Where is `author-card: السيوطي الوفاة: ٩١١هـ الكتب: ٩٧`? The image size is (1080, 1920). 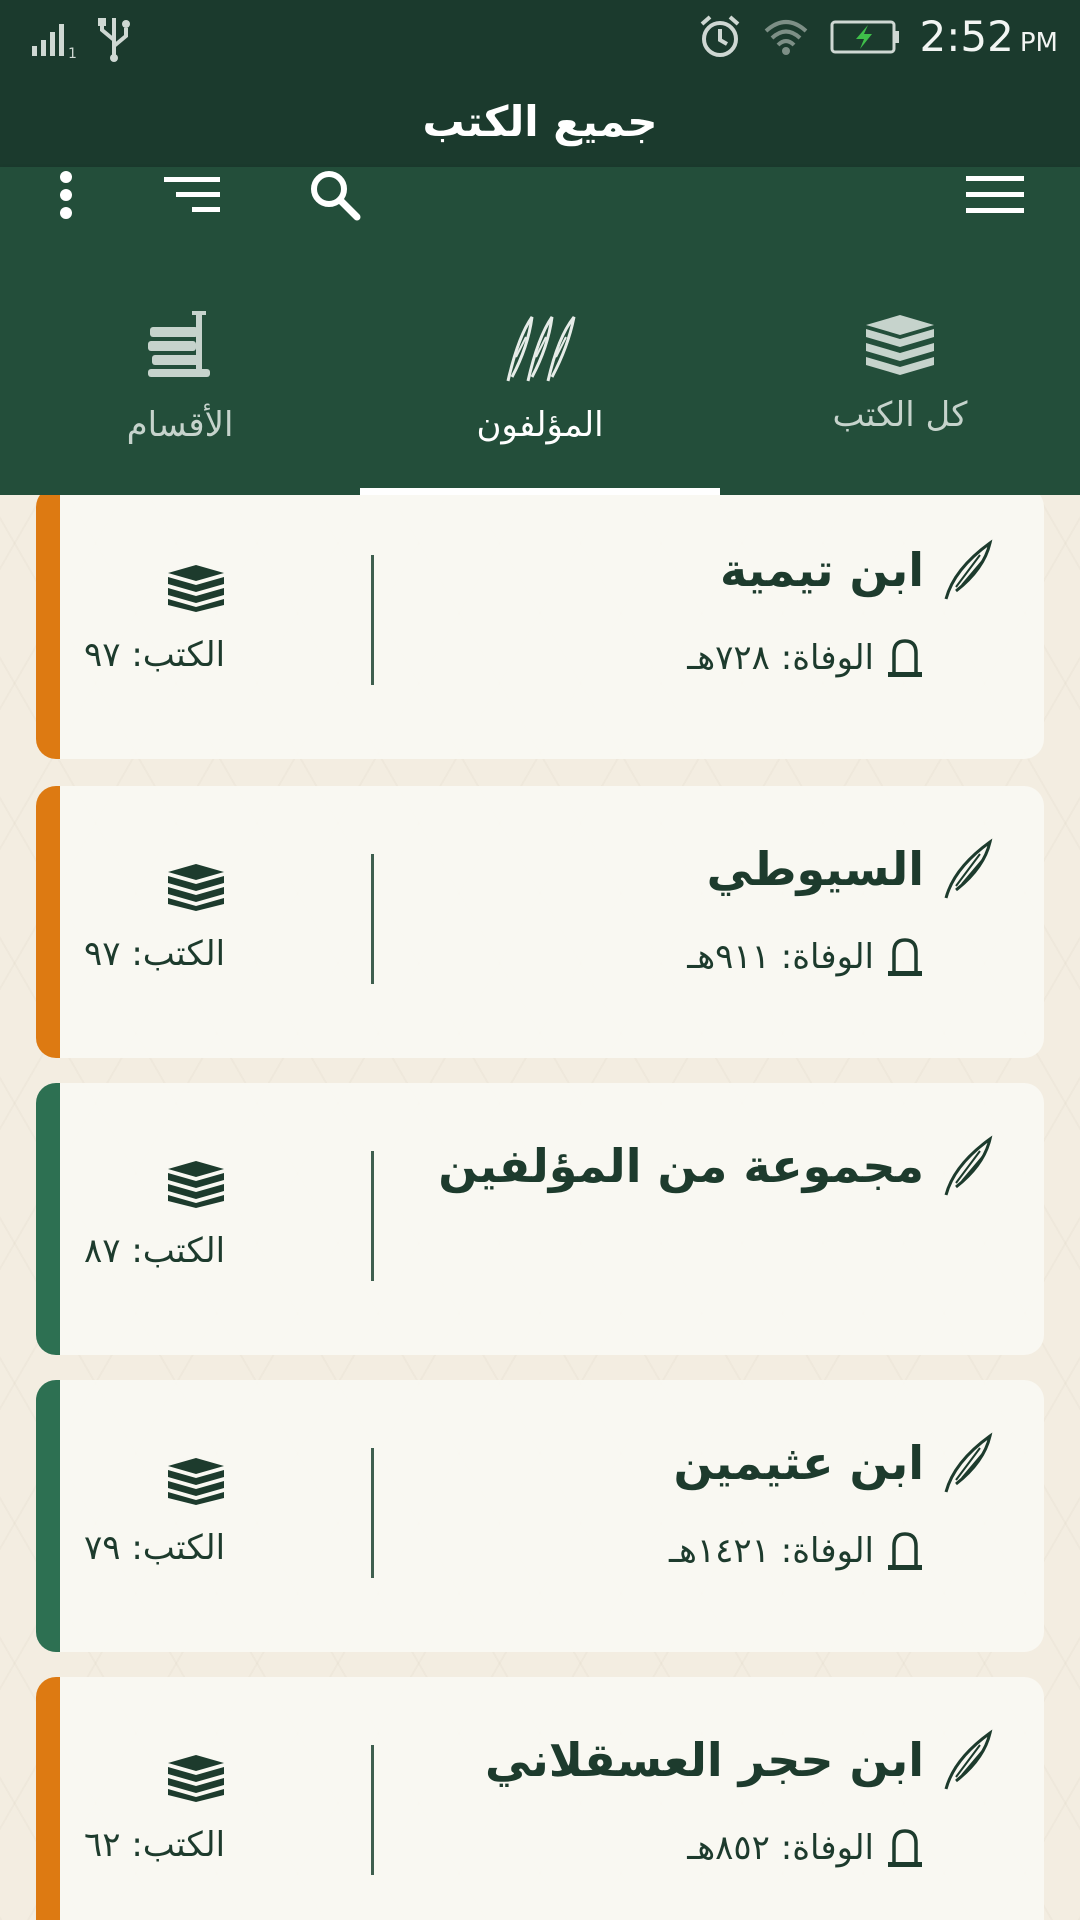
author-card: السيوطي الوفاة: ٩١١هـ الكتب: ٩٧ is located at coordinates (540, 922).